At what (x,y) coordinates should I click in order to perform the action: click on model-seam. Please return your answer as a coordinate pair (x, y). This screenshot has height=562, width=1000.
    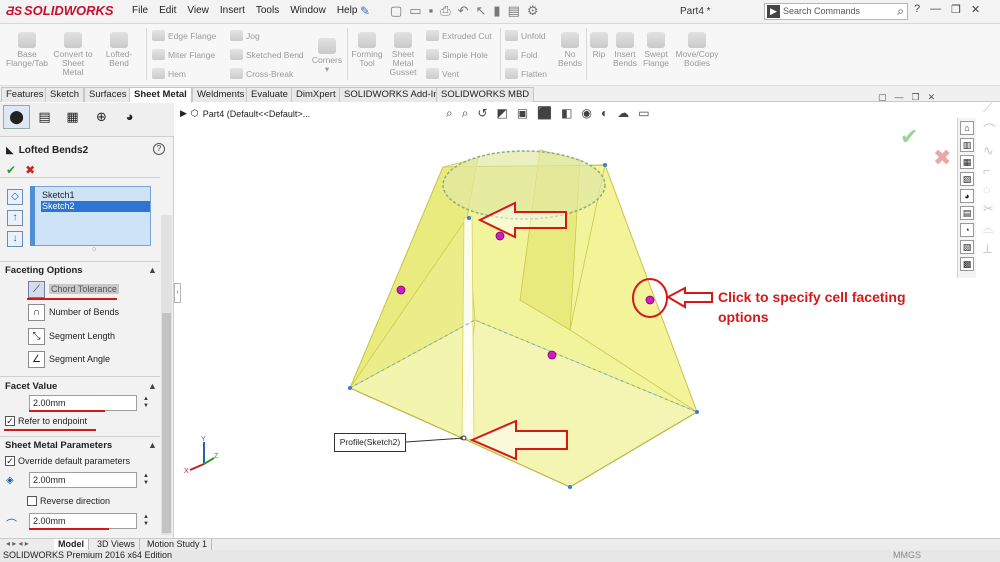
    Looking at the image, I should click on (468, 328).